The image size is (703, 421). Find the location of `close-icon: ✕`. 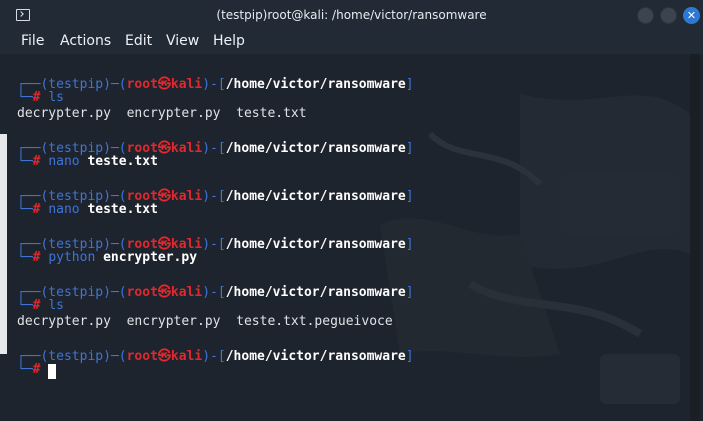

close-icon: ✕ is located at coordinates (691, 15).